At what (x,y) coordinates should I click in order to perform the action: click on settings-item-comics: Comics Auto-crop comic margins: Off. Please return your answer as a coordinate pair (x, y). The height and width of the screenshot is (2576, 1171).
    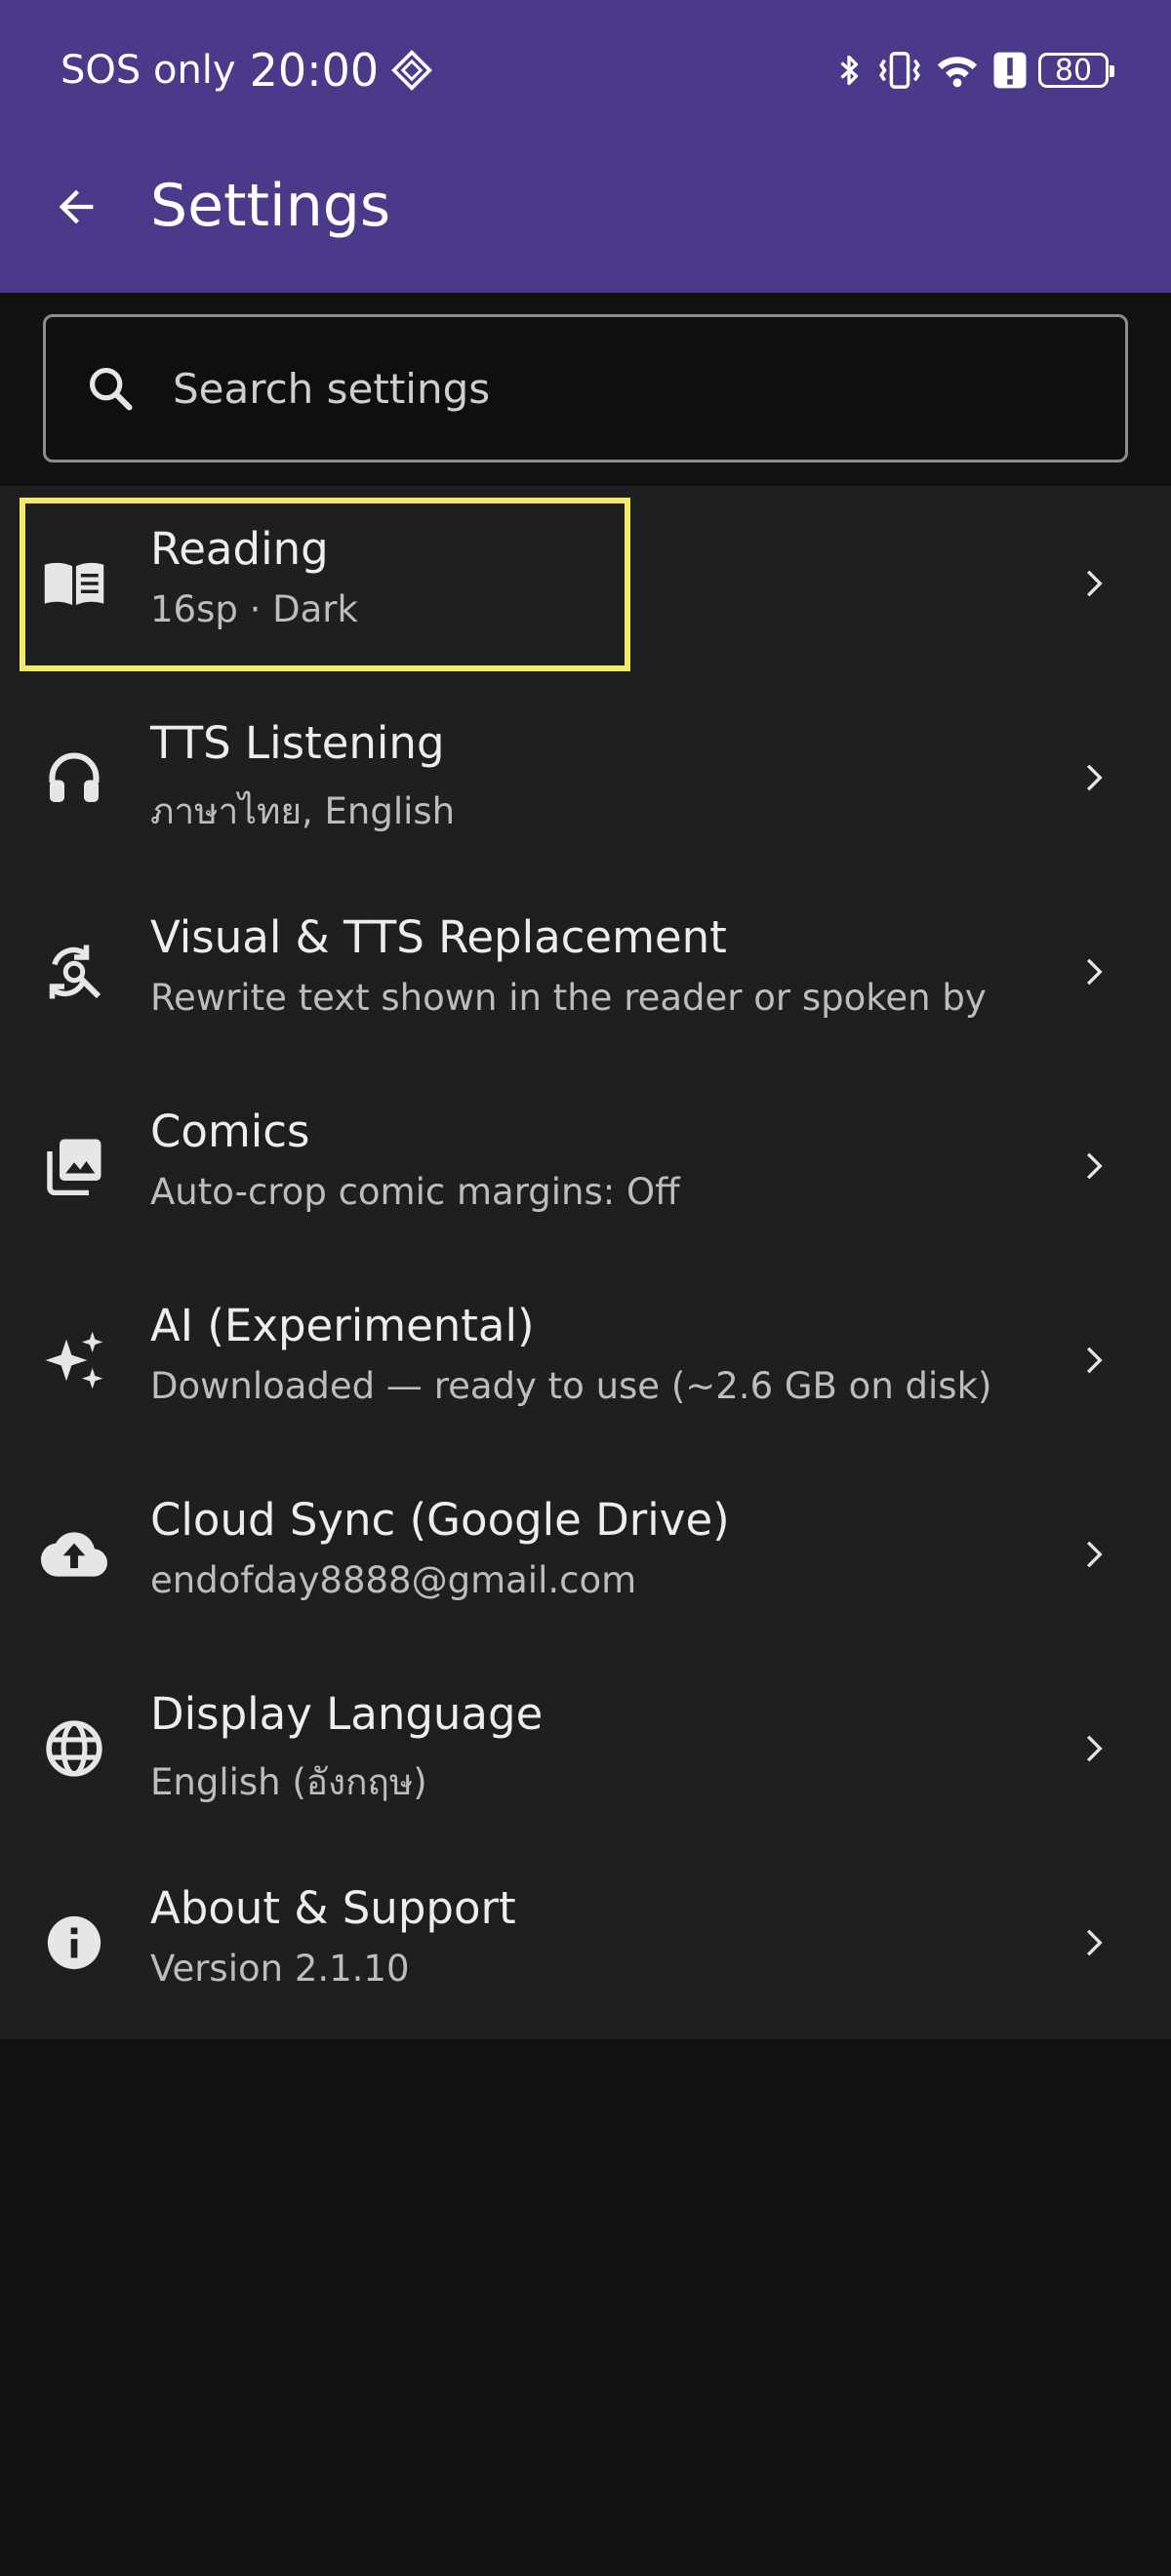
    Looking at the image, I should click on (585, 1165).